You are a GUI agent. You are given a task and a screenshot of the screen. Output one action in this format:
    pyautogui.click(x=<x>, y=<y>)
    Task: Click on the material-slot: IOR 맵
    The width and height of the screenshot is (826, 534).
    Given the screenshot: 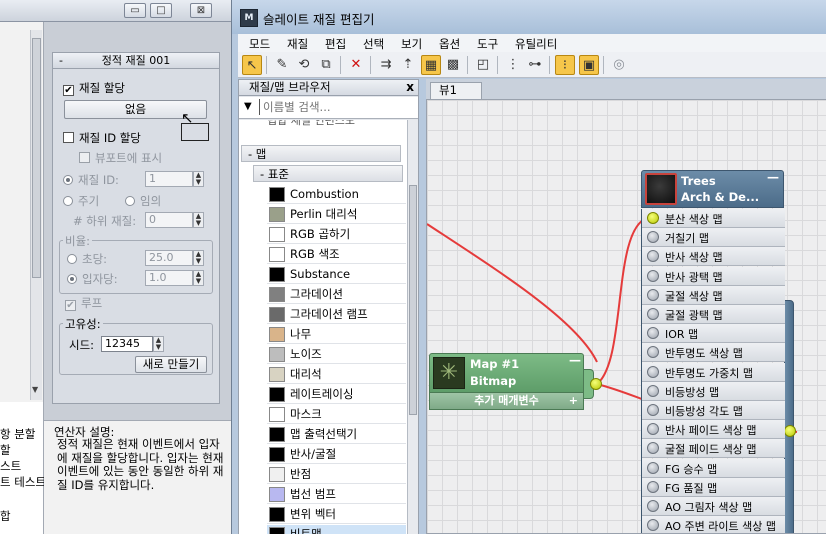 What is the action you would take?
    pyautogui.click(x=713, y=334)
    